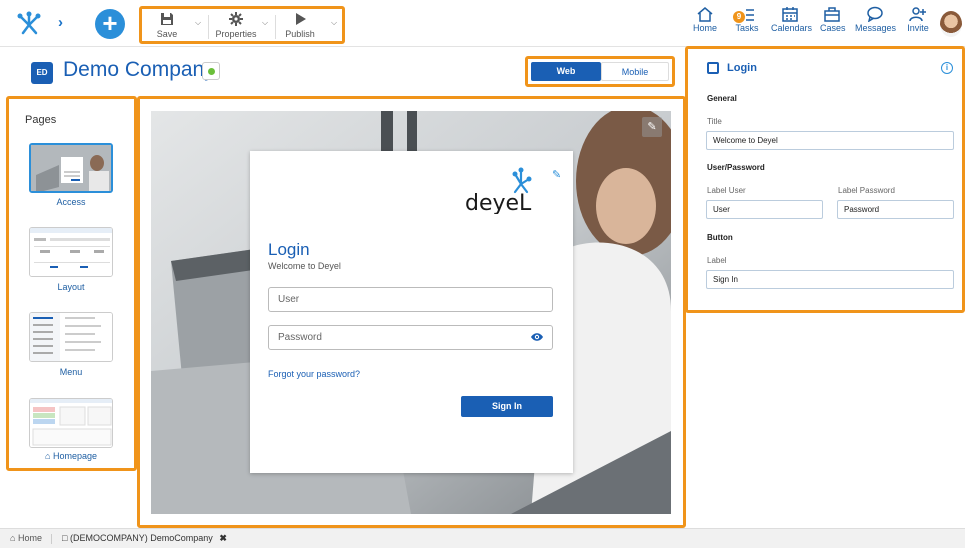 The height and width of the screenshot is (548, 965). I want to click on save-button: Save, so click(167, 25).